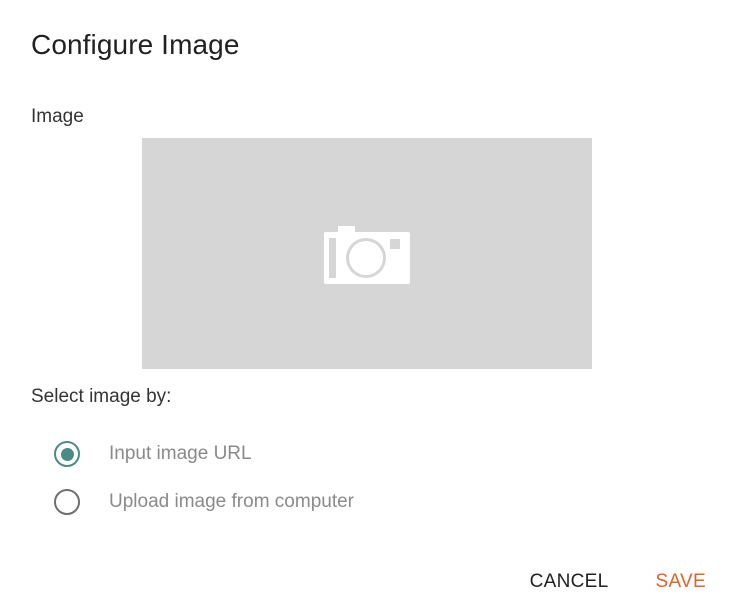 This screenshot has height=616, width=737. I want to click on radio-button-checked, so click(67, 454).